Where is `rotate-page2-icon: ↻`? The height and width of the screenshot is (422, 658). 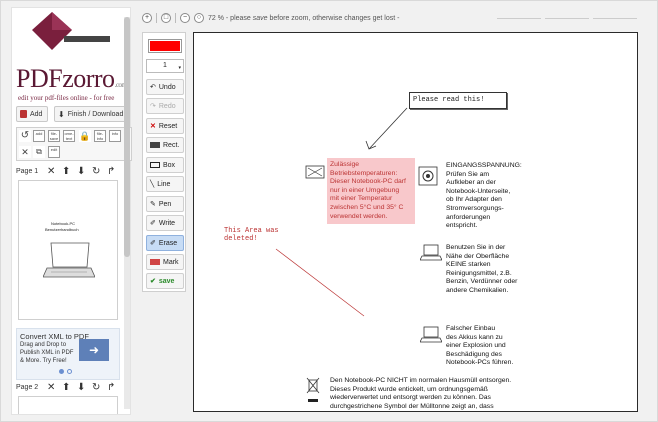 rotate-page2-icon: ↻ is located at coordinates (96, 387).